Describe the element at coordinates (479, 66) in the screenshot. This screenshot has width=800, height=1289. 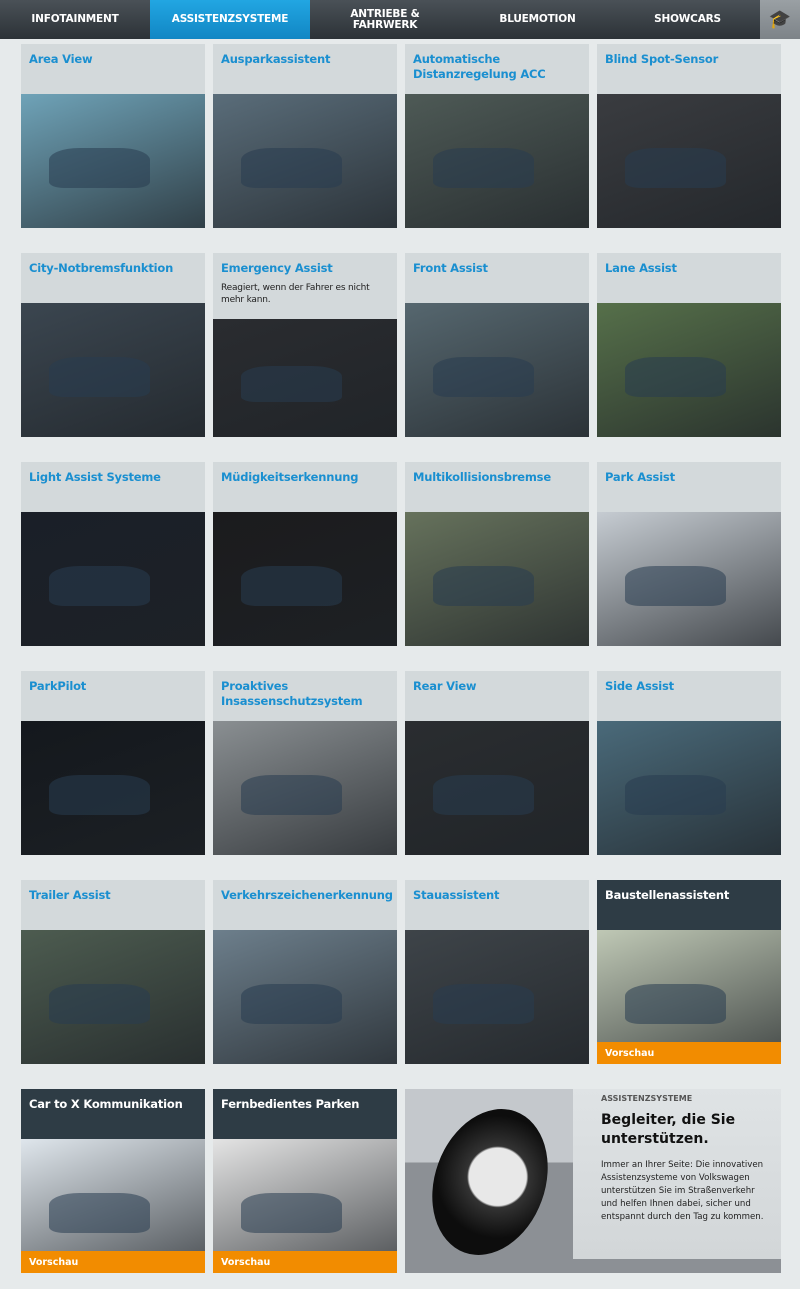
I see `tile-title: Automatische Distanzregelung ACC` at that location.